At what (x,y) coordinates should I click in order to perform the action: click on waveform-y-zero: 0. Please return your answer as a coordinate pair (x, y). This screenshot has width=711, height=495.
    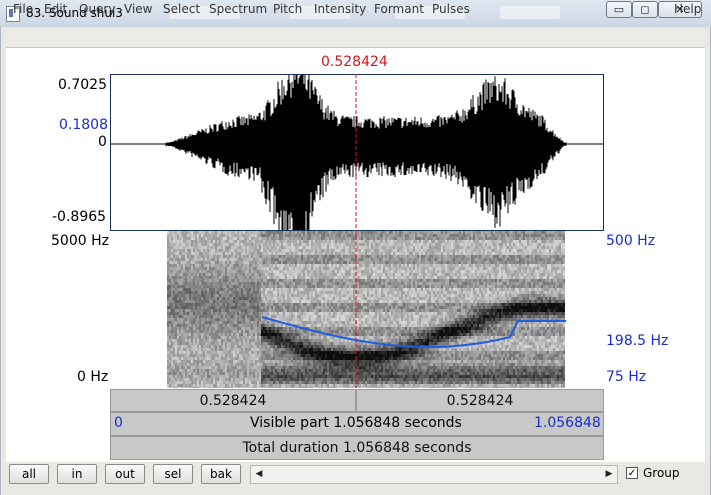
    Looking at the image, I should click on (102, 142).